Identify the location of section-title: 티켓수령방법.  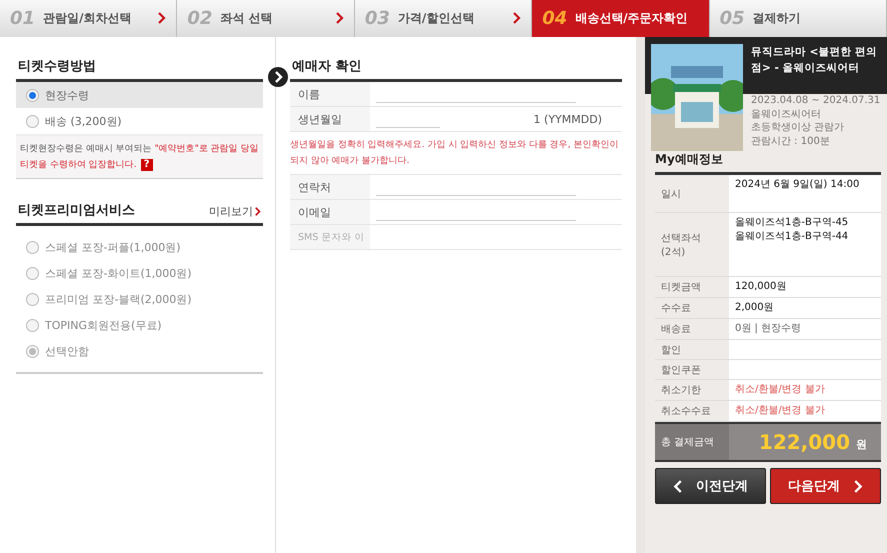
(57, 66).